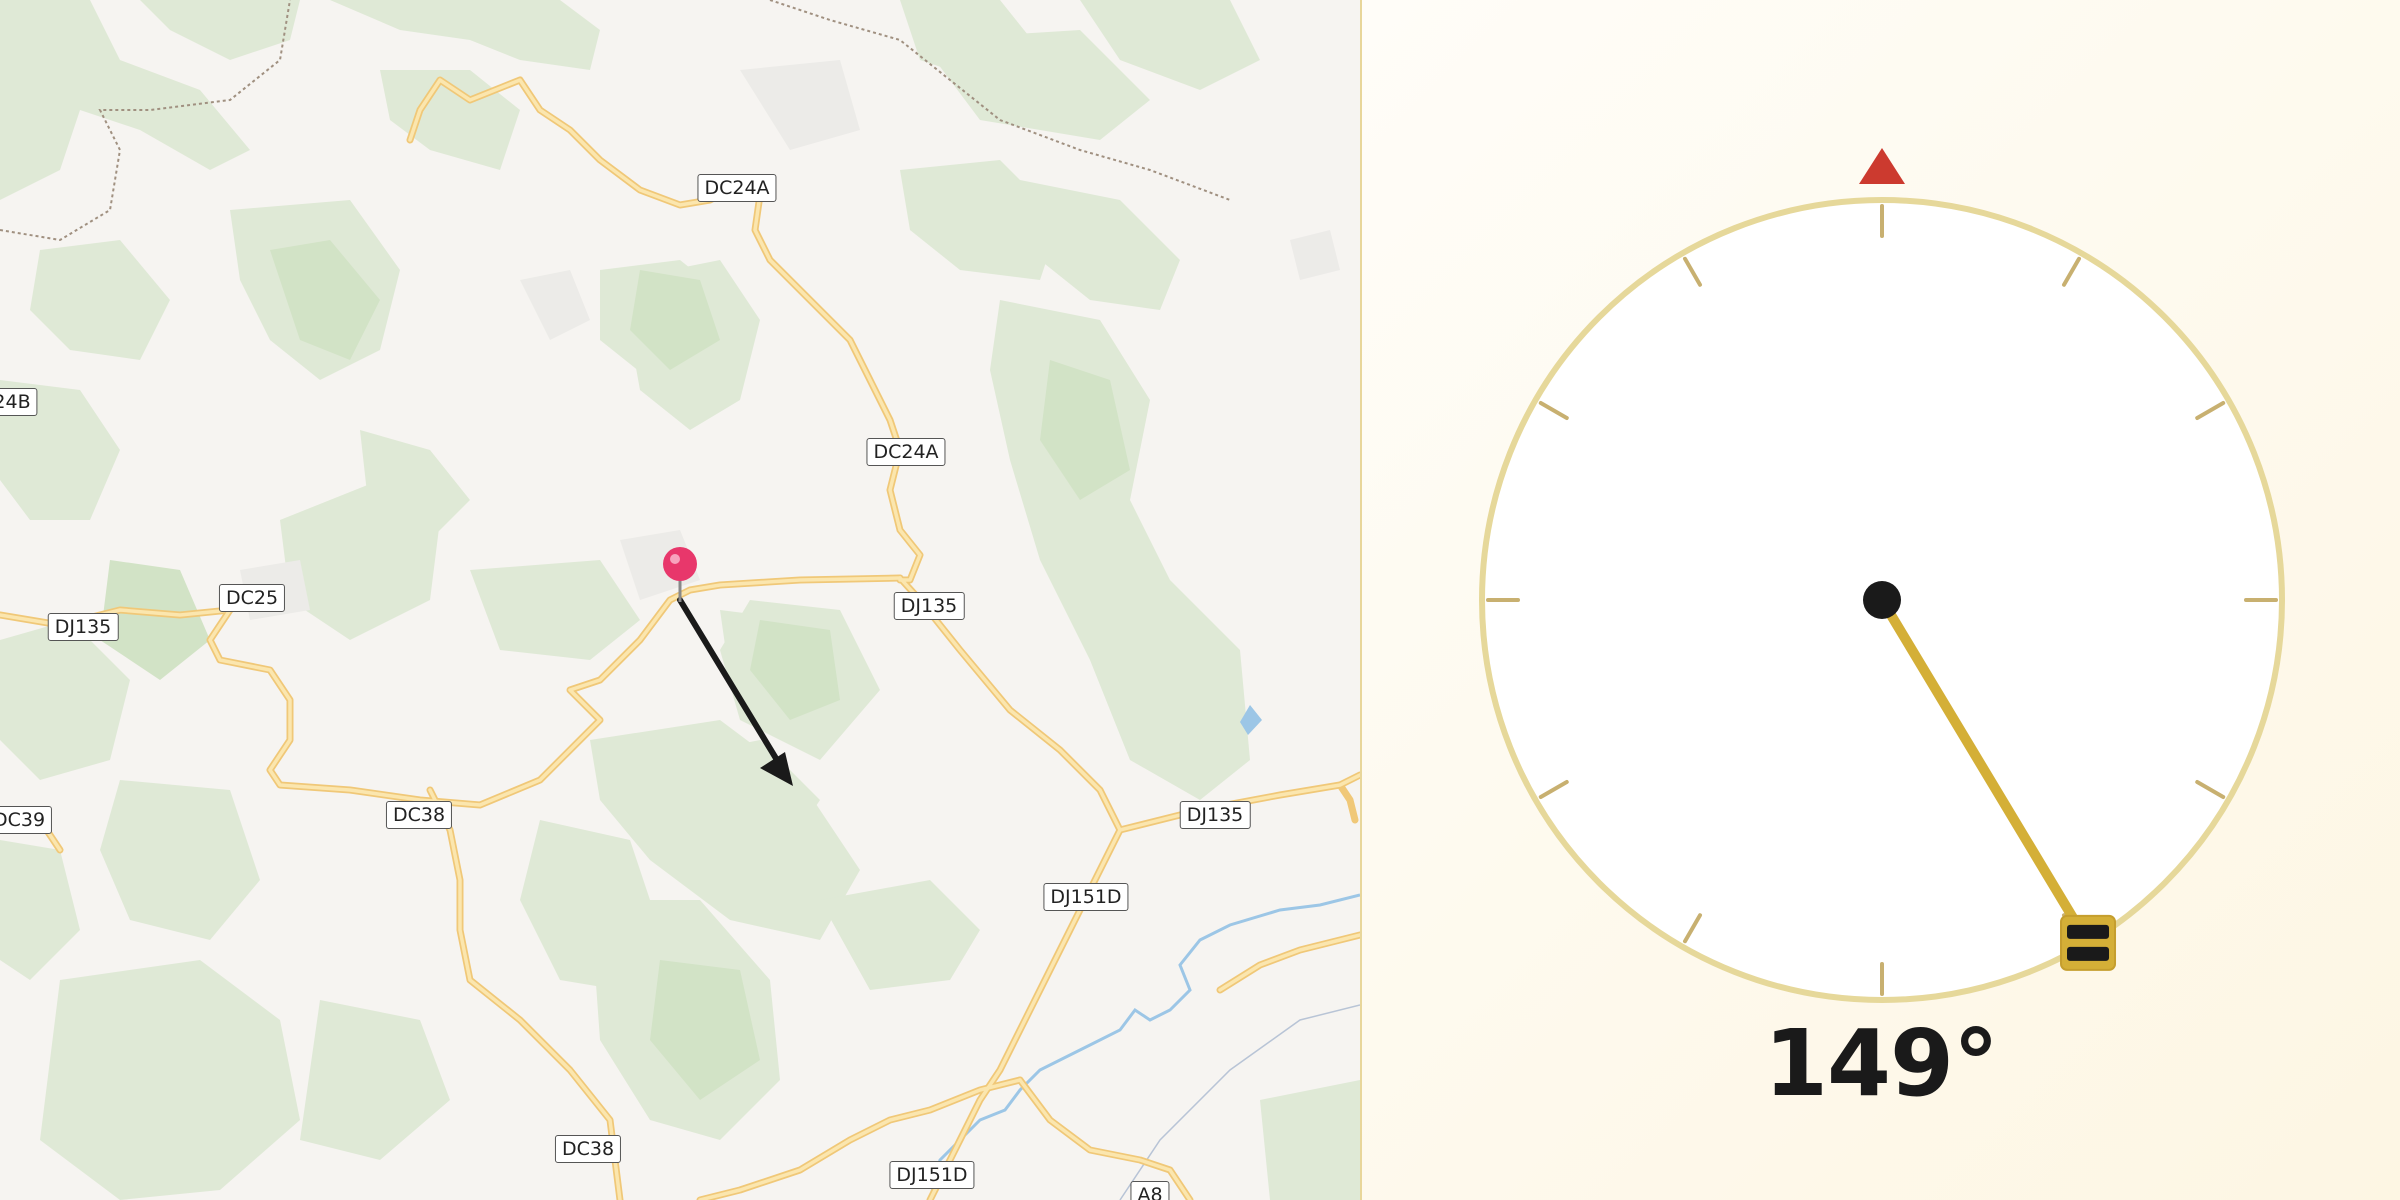 The height and width of the screenshot is (1200, 2400). What do you see at coordinates (1882, 166) in the screenshot?
I see `north-triangle-icon` at bounding box center [1882, 166].